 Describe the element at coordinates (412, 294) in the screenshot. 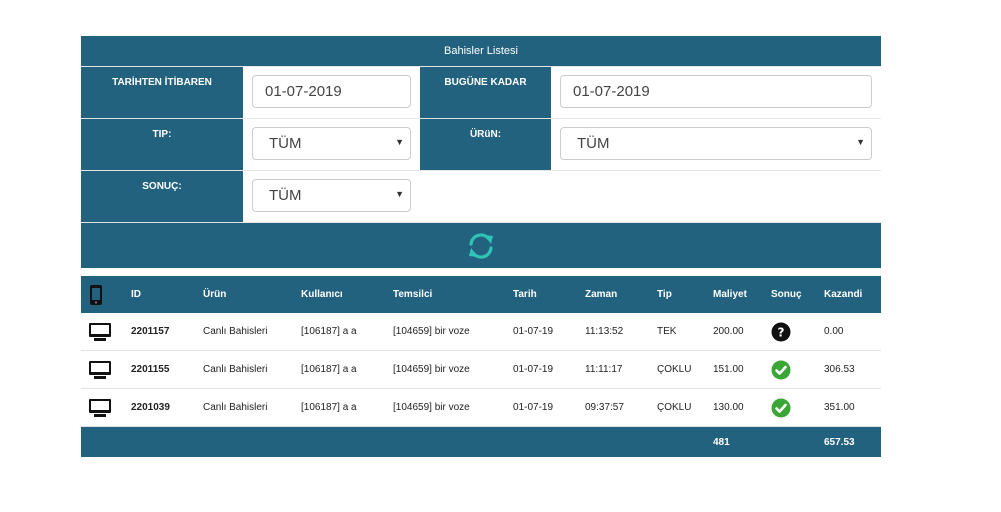

I see `header-temsilci: Temsilci` at that location.